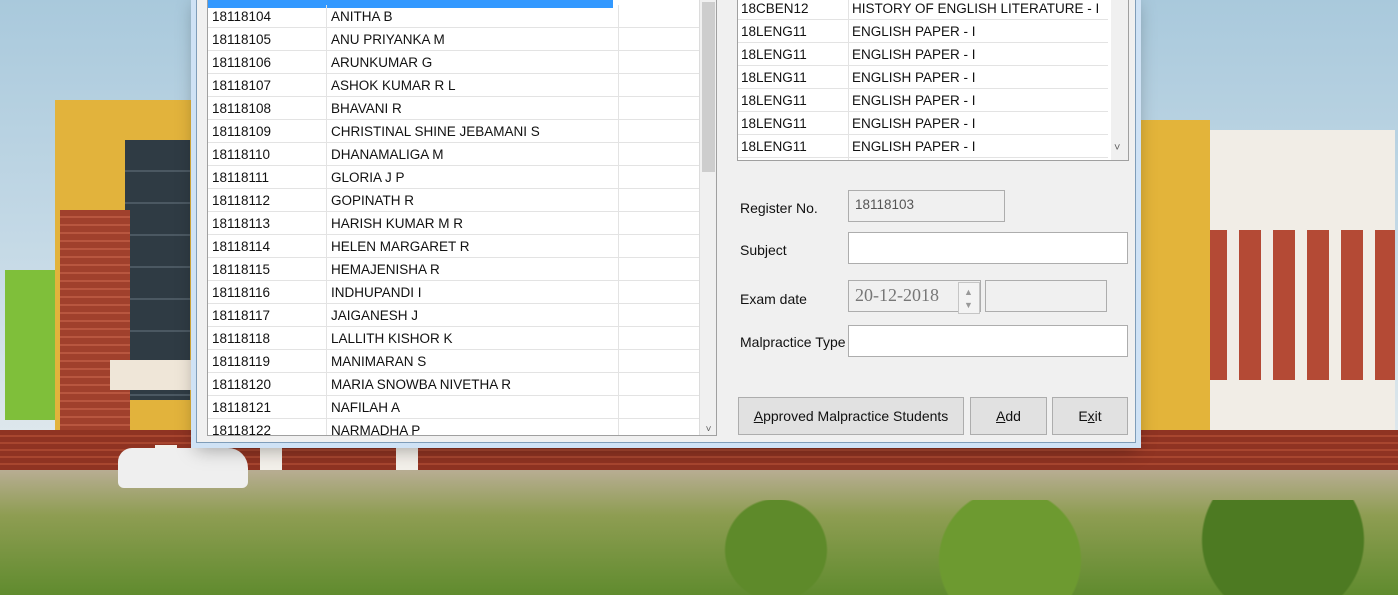 This screenshot has width=1398, height=595. Describe the element at coordinates (707, 217) in the screenshot. I see `student-list-scrollbar: ˅` at that location.